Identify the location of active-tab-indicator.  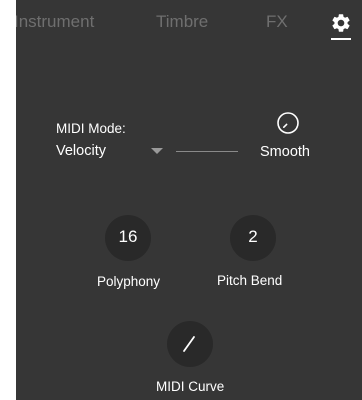
(341, 39).